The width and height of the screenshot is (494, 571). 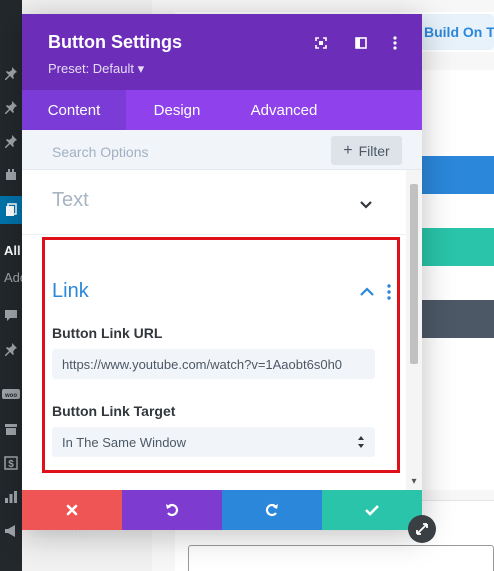 I want to click on settings-tabs: Content Design Advanced, so click(x=222, y=110).